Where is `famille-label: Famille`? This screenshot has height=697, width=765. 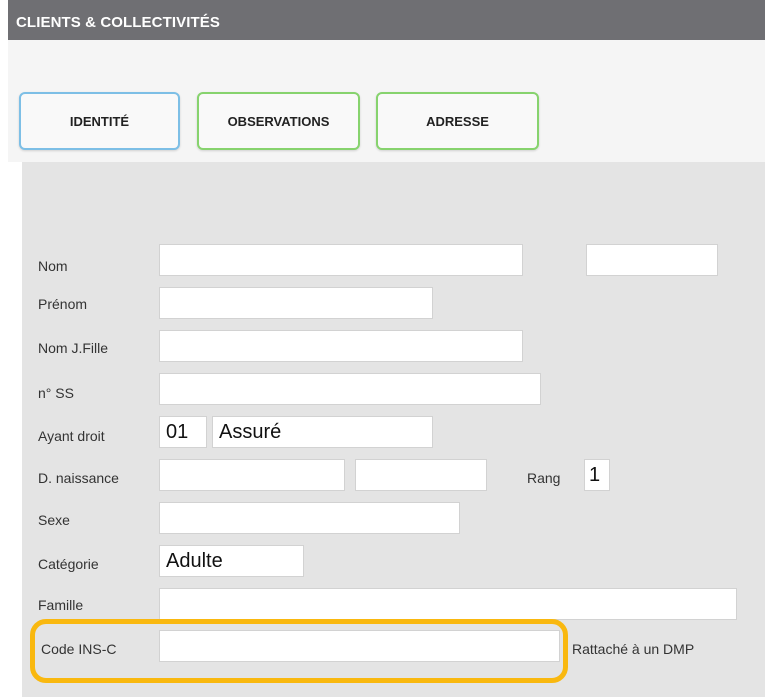
famille-label: Famille is located at coordinates (61, 605).